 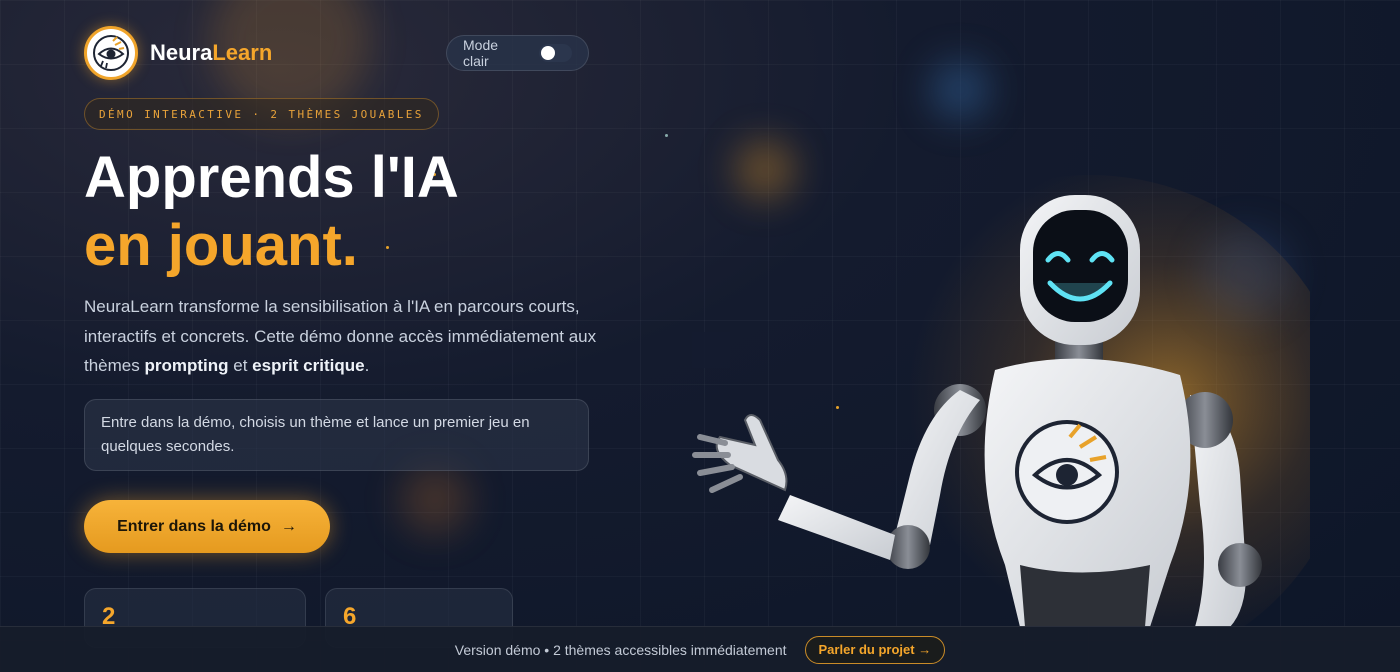 I want to click on intro-text: et, so click(x=240, y=365).